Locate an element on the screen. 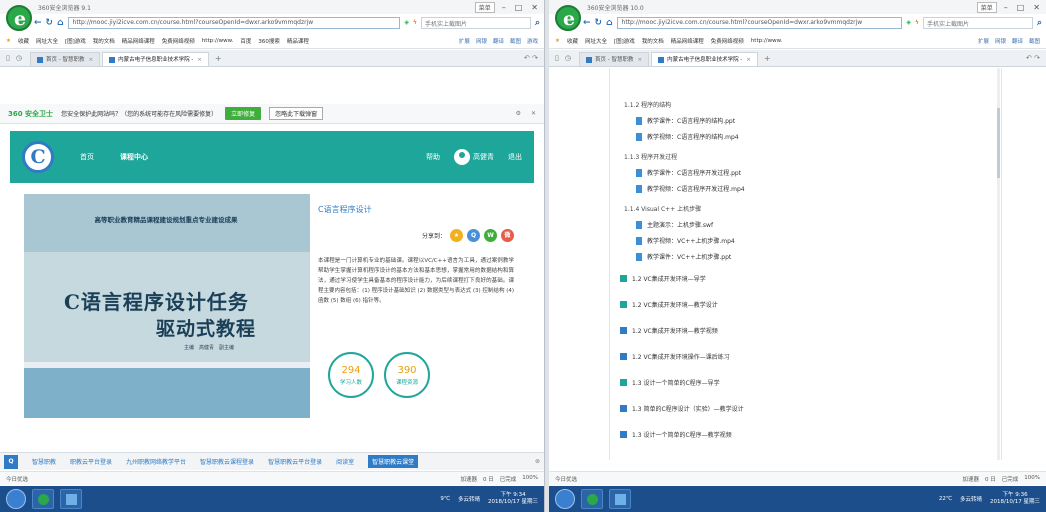 This screenshot has height=512, width=1046. outline-item: 教学课件：C语言程序的结构.ppt is located at coordinates (685, 120).